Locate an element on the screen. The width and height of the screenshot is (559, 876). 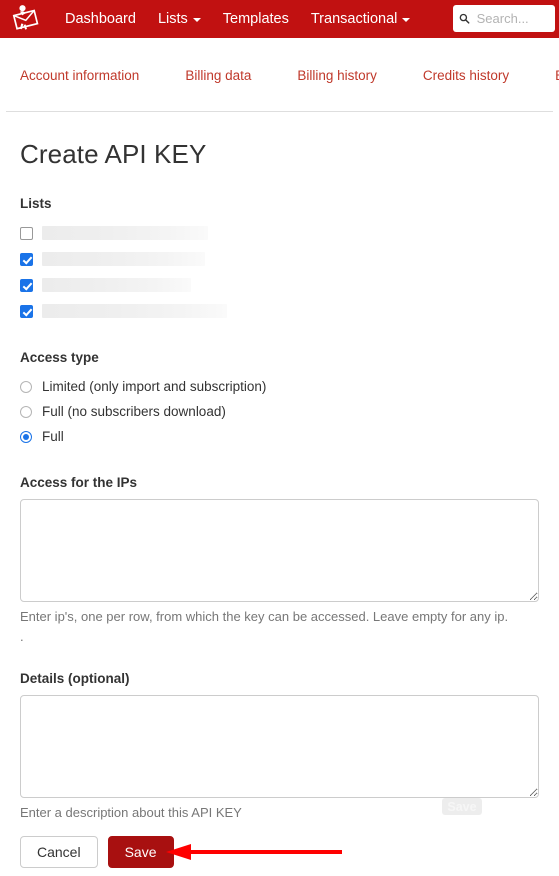
access-type-option-full-no-download: Full (no subscribers download) is located at coordinates (279, 411).